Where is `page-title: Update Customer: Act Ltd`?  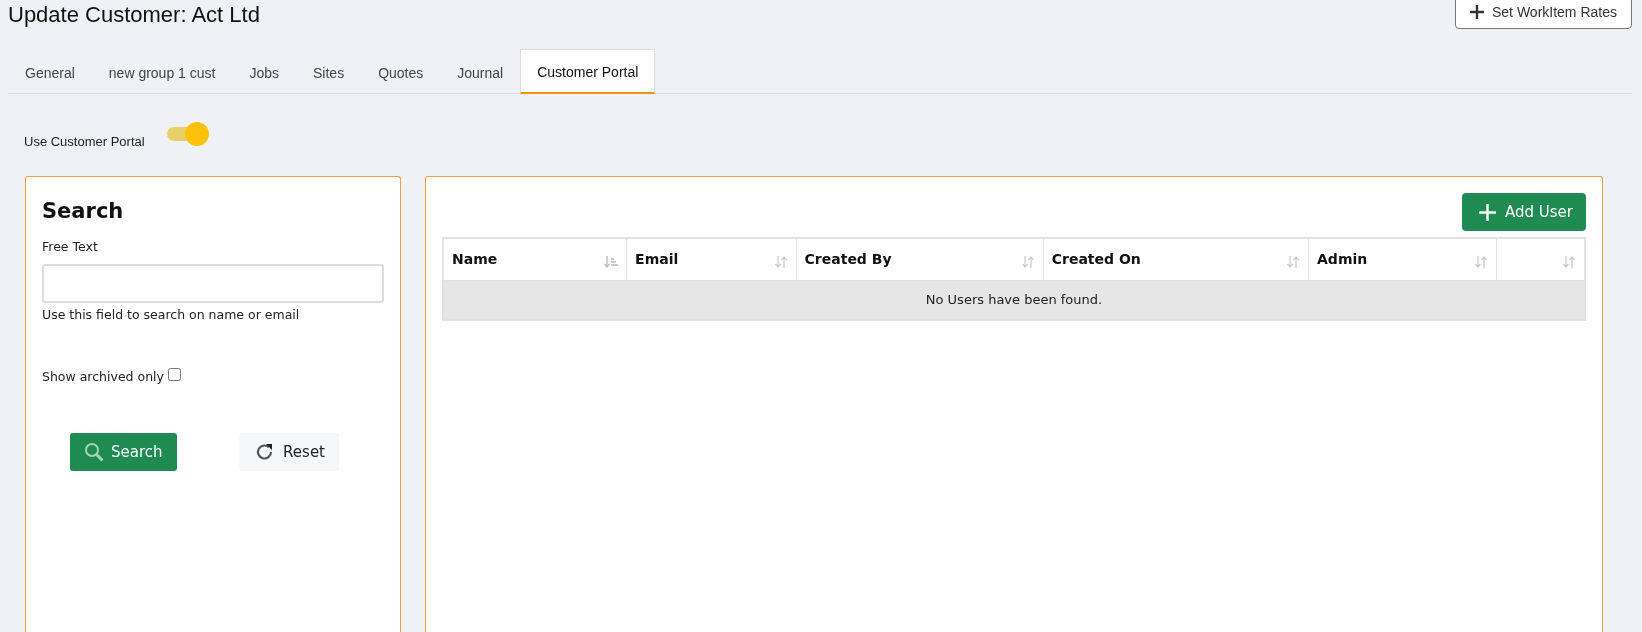 page-title: Update Customer: Act Ltd is located at coordinates (134, 15).